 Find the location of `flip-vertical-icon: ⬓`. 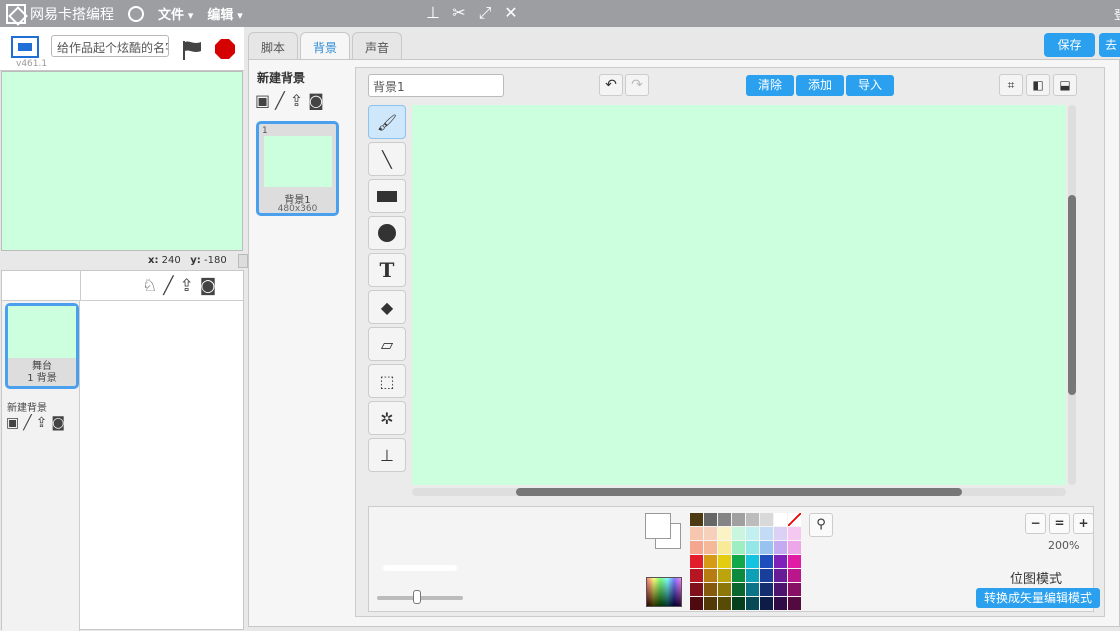

flip-vertical-icon: ⬓ is located at coordinates (1065, 85).